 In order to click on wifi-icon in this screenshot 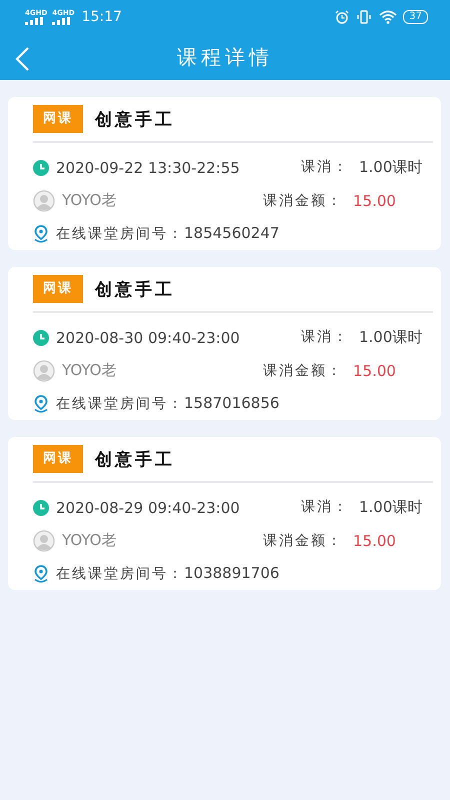, I will do `click(388, 17)`.